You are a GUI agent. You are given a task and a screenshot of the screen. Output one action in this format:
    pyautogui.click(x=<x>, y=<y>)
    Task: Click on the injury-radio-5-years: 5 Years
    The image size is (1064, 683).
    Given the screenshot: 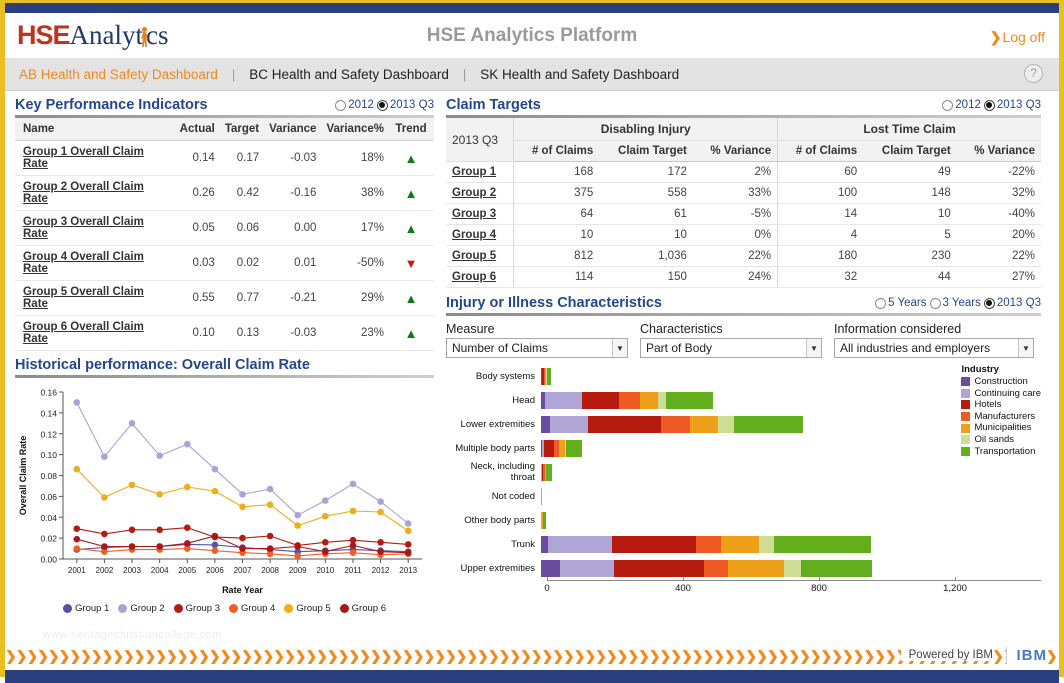 What is the action you would take?
    pyautogui.click(x=900, y=303)
    